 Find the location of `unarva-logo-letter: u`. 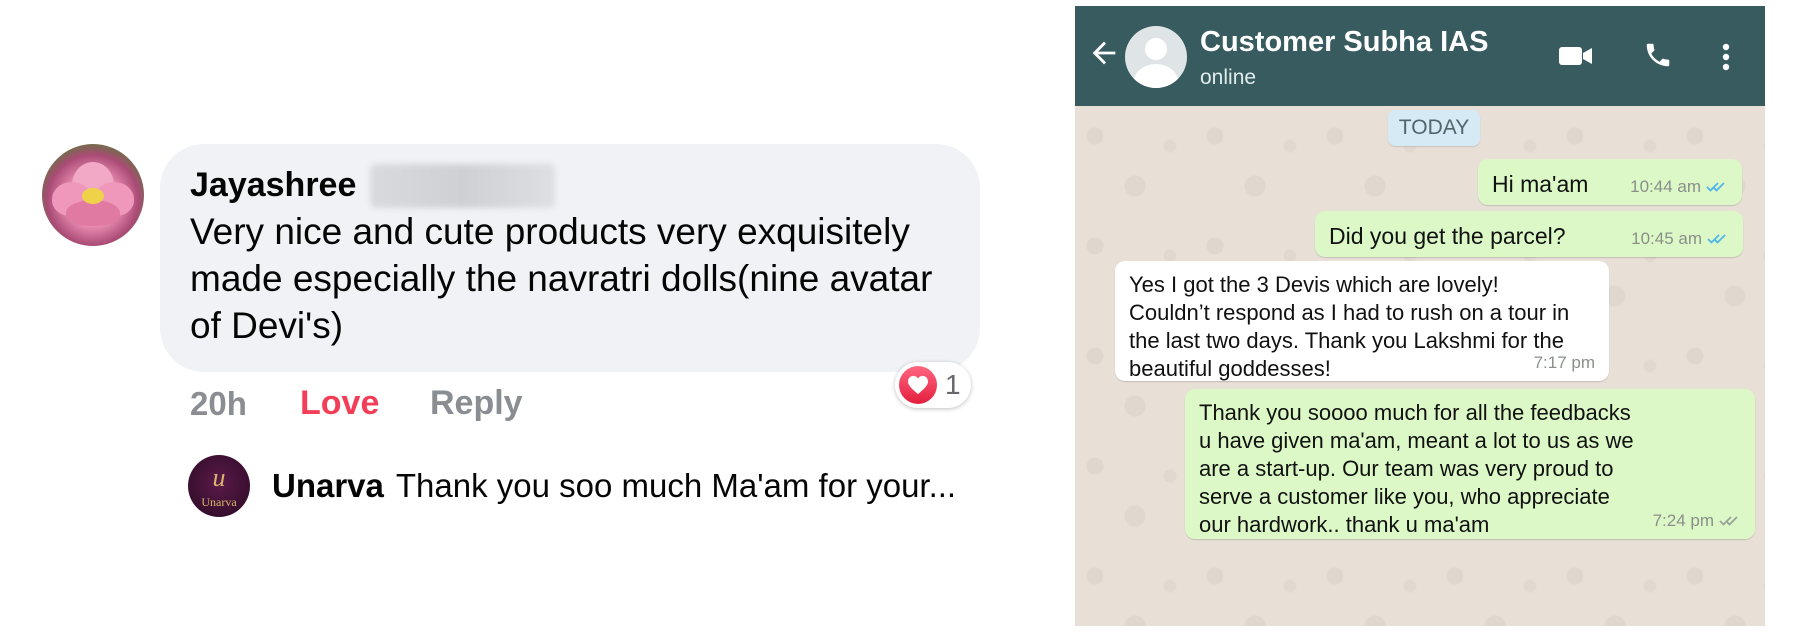

unarva-logo-letter: u is located at coordinates (219, 477).